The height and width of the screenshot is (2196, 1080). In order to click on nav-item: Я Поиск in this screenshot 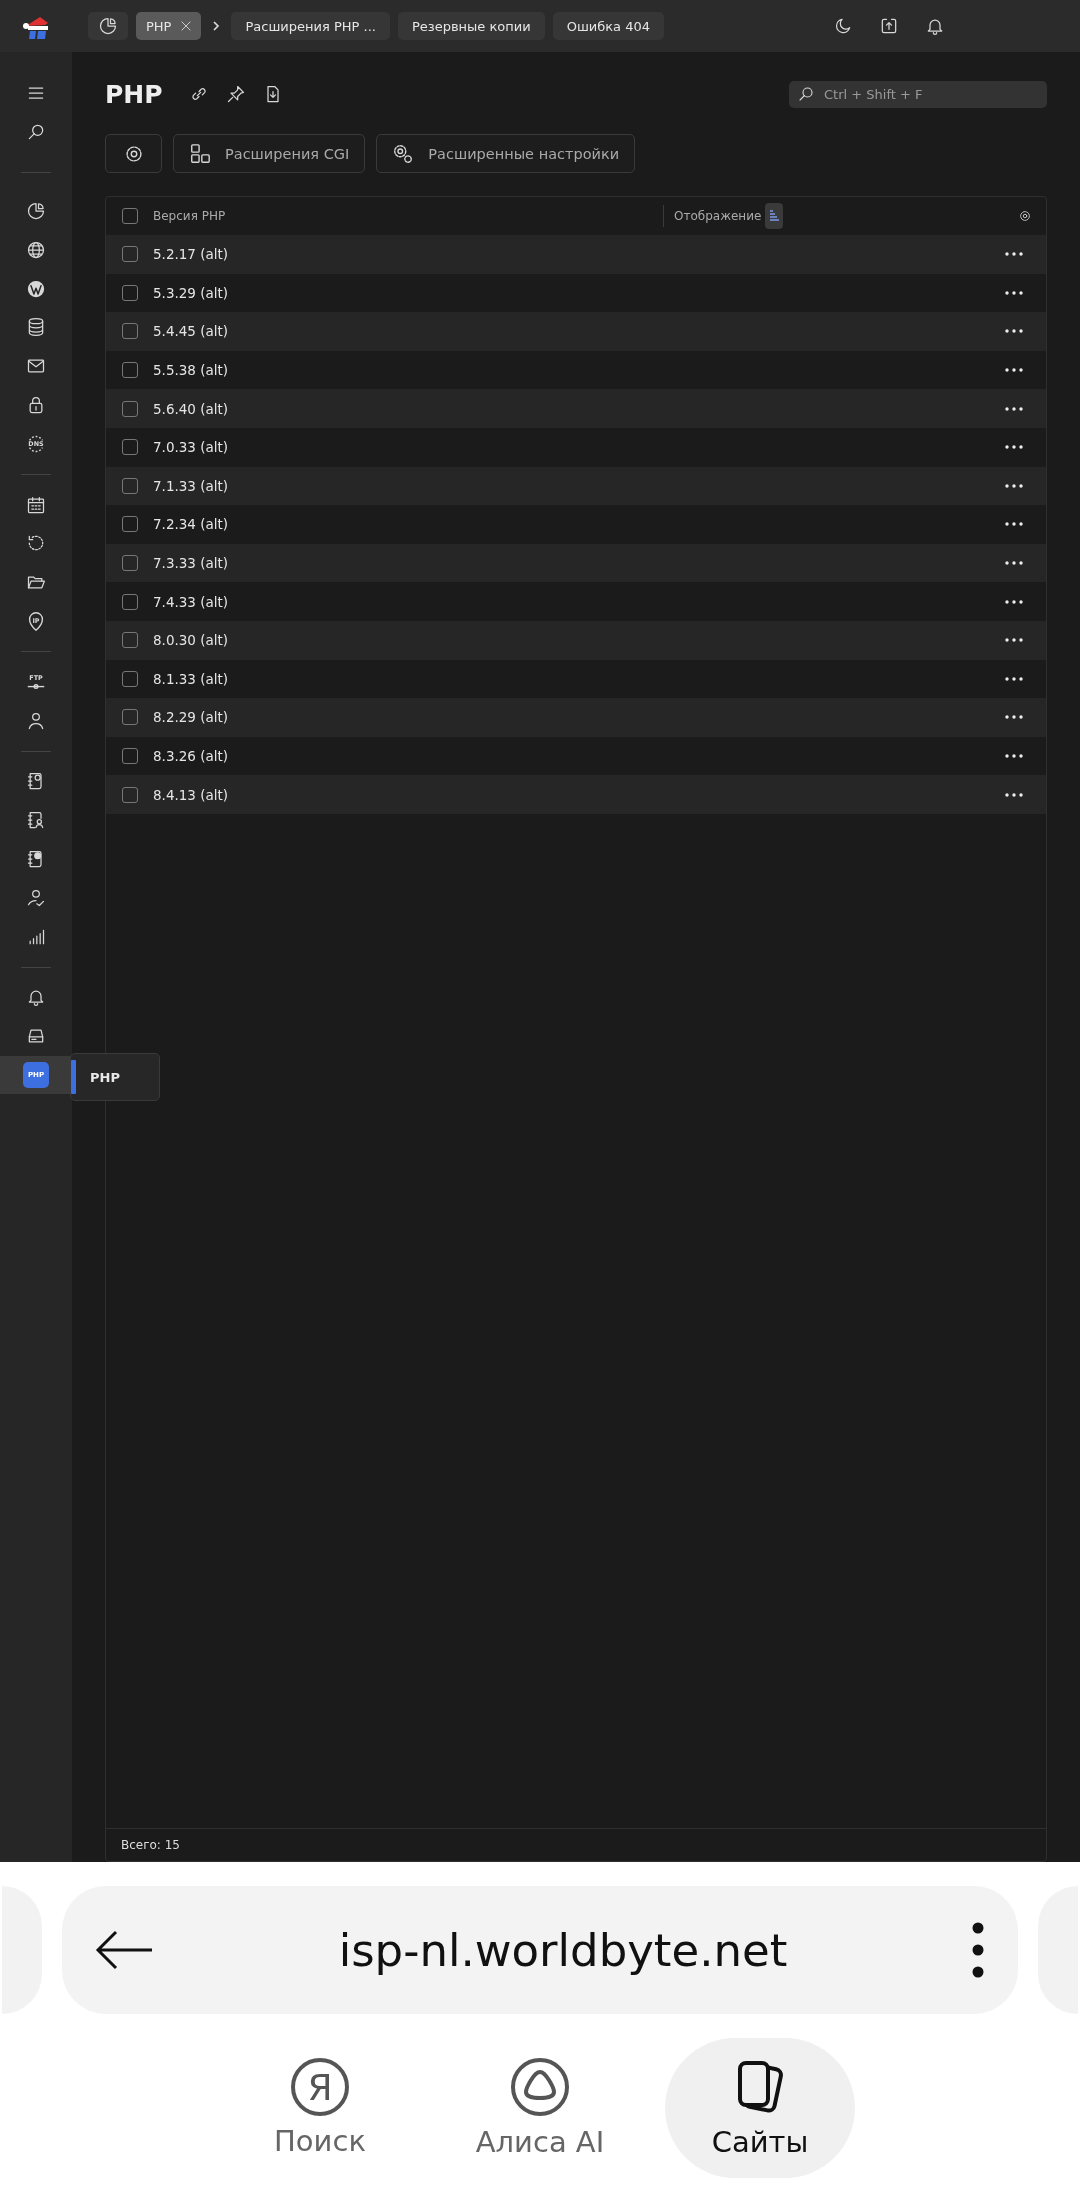, I will do `click(320, 2108)`.